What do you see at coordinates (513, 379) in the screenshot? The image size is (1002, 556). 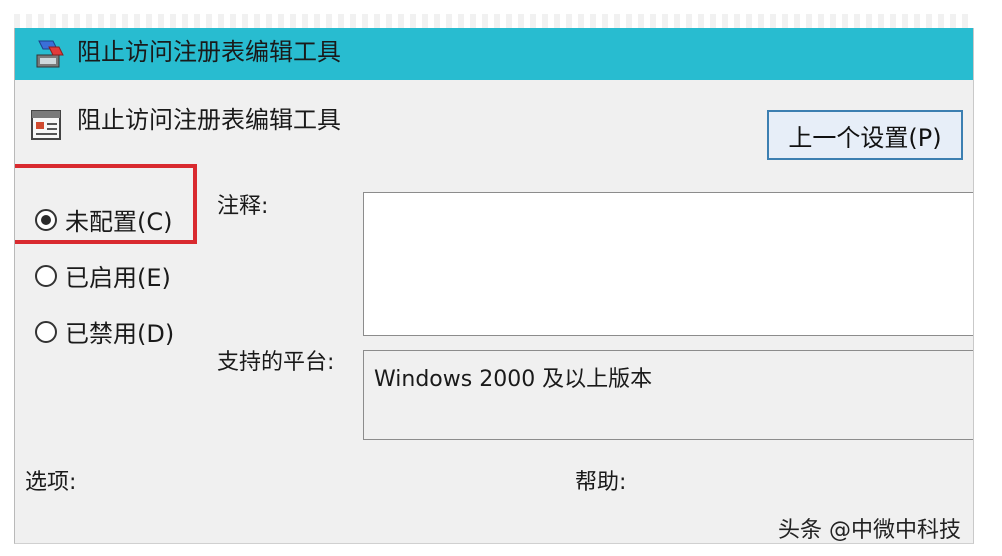 I see `supported-platform-value: Windows 2000 及以上版本` at bounding box center [513, 379].